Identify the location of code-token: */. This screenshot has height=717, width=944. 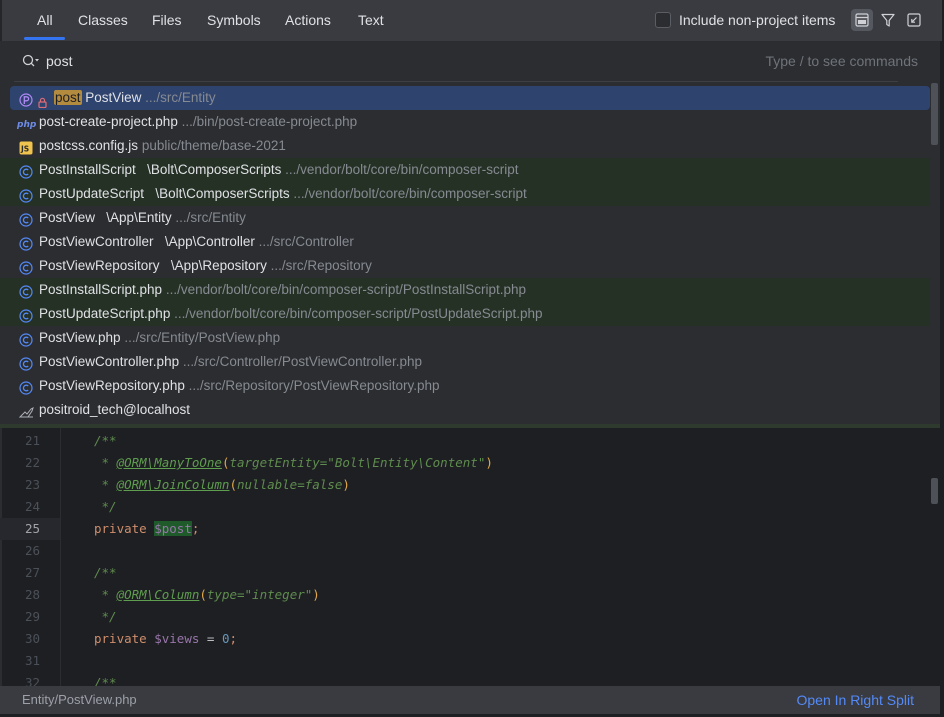
(105, 616).